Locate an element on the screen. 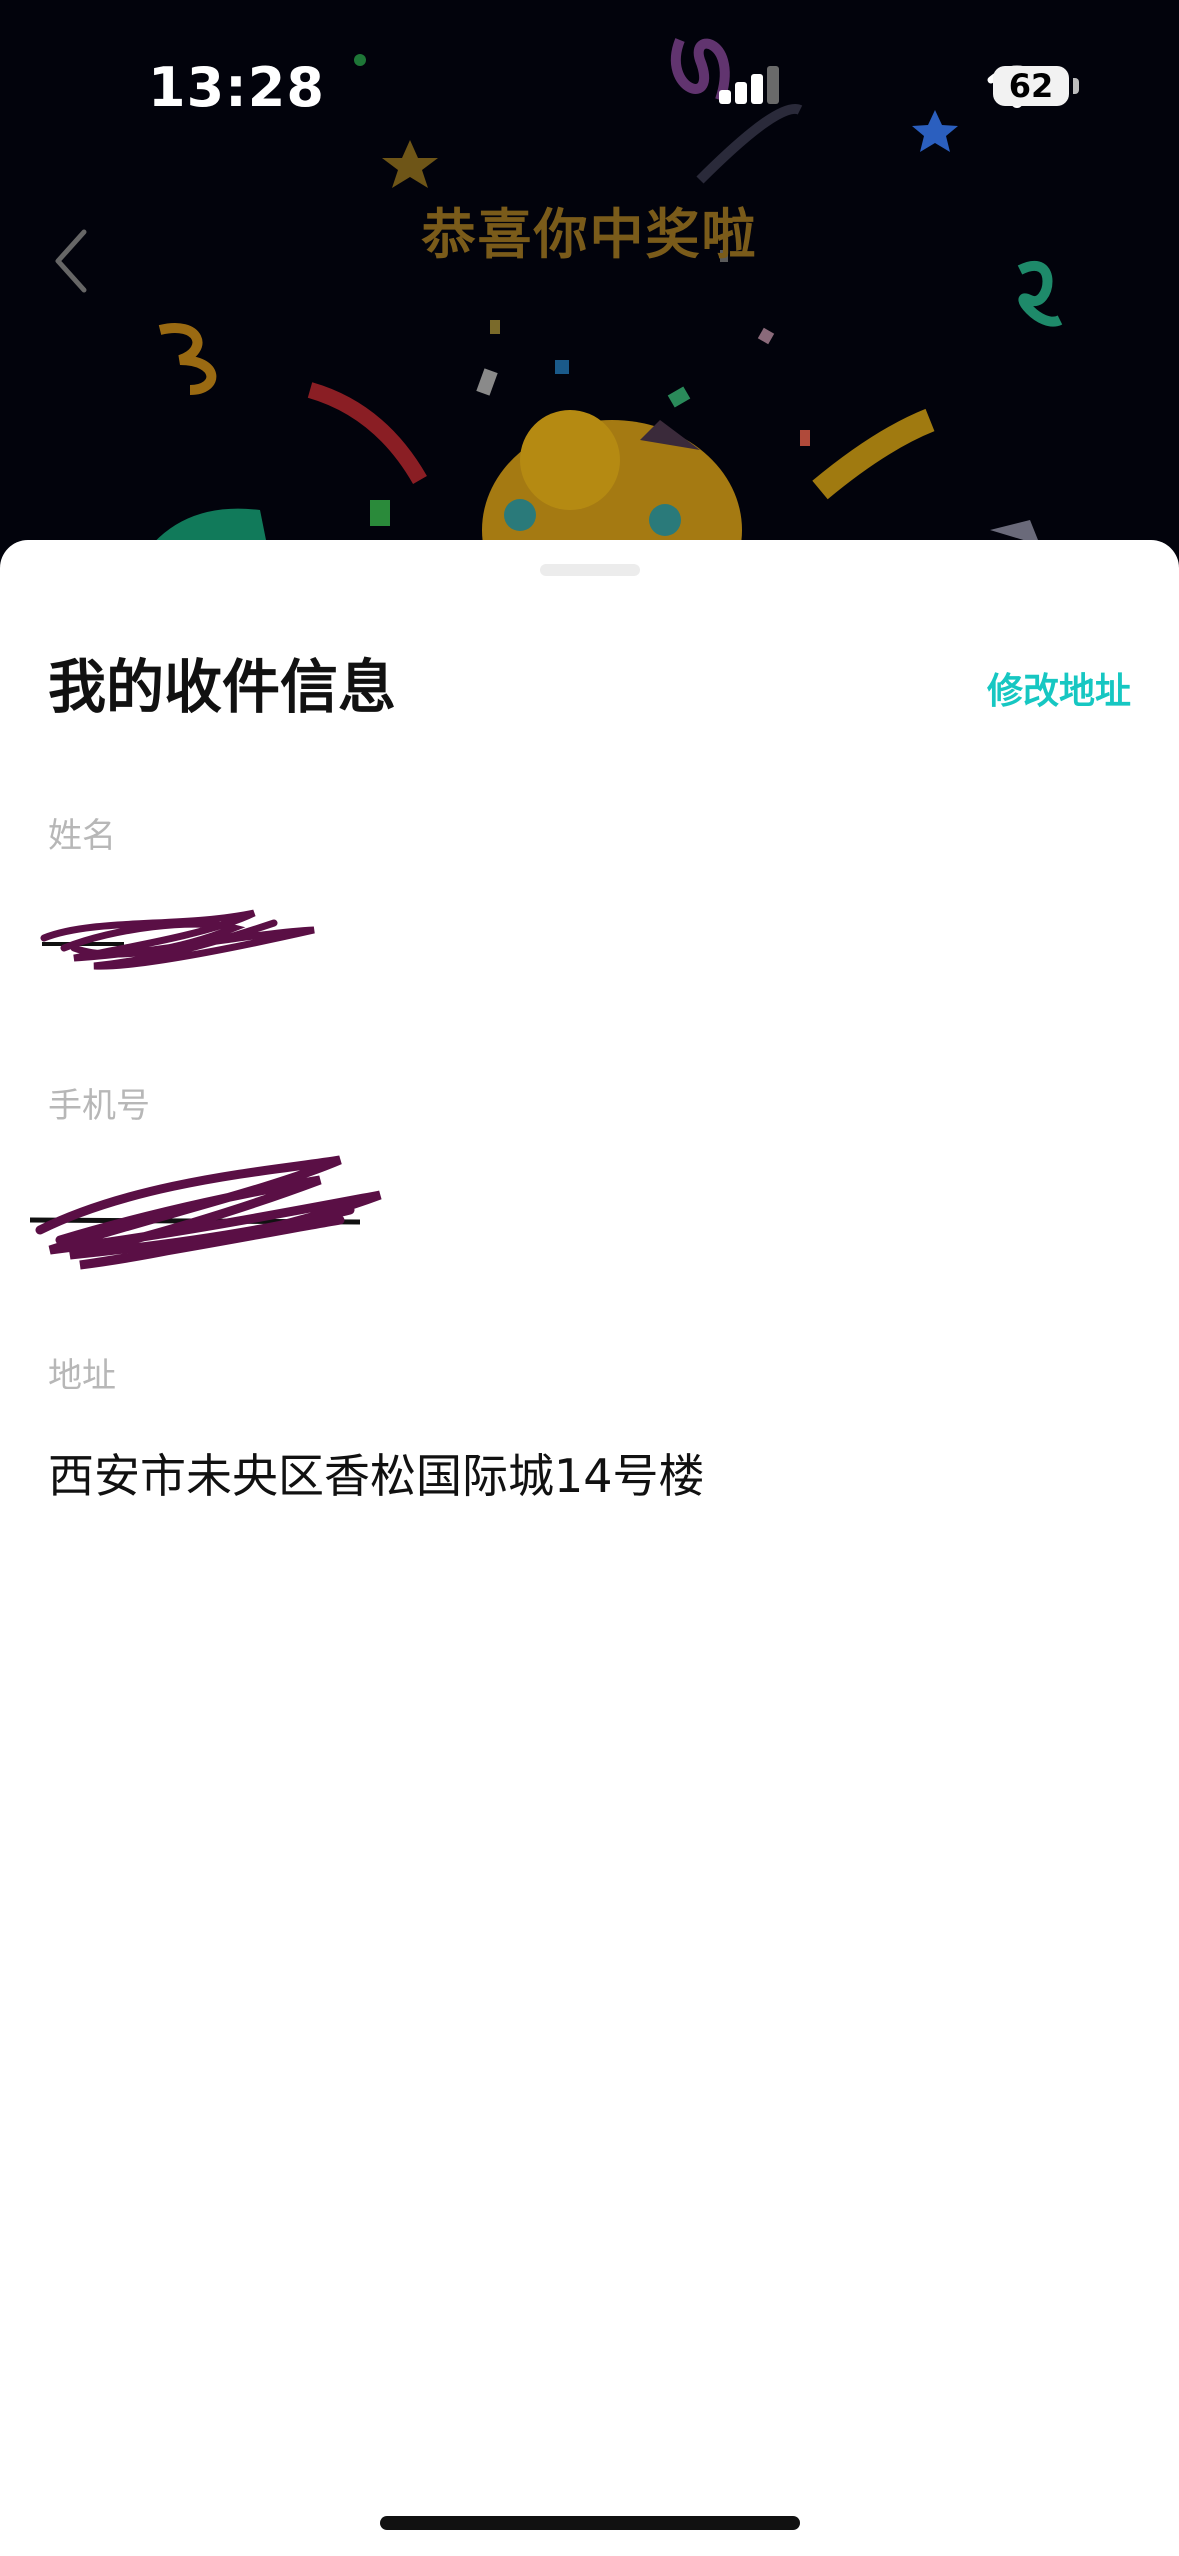  phone-label: 手机号 is located at coordinates (99, 1106).